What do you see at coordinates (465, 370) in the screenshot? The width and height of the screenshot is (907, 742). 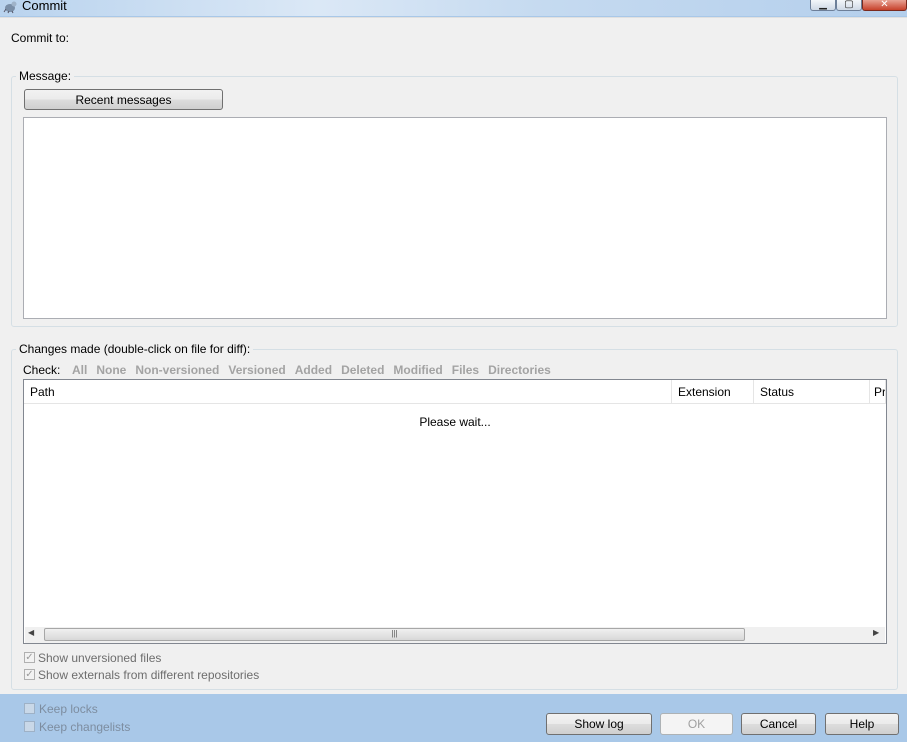 I see `check-files-link: Files` at bounding box center [465, 370].